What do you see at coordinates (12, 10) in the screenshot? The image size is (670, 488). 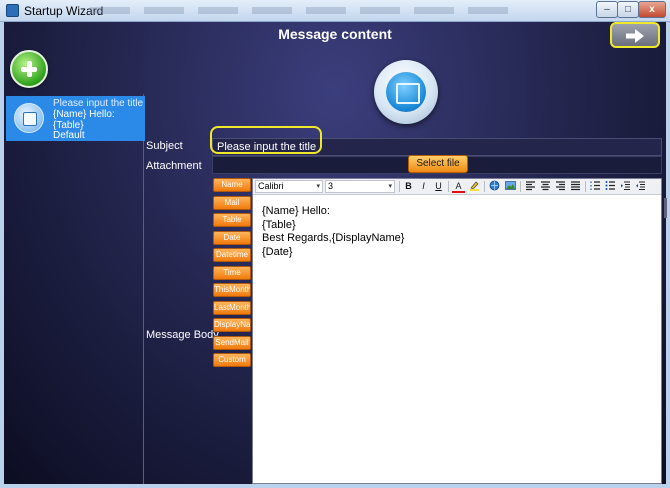 I see `app-icon` at bounding box center [12, 10].